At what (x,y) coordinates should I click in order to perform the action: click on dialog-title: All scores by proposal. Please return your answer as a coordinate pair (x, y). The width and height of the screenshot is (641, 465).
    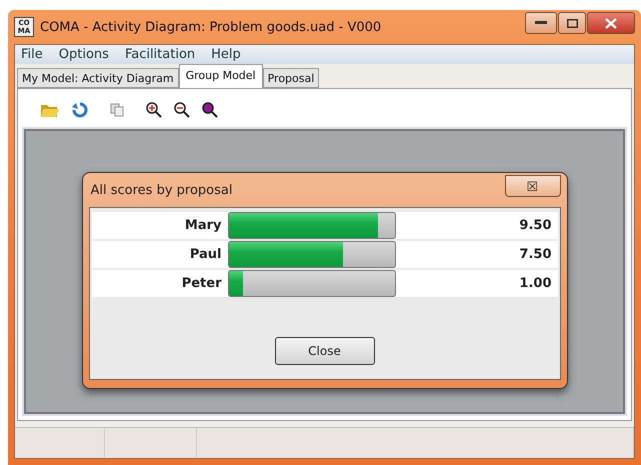
    Looking at the image, I should click on (161, 190).